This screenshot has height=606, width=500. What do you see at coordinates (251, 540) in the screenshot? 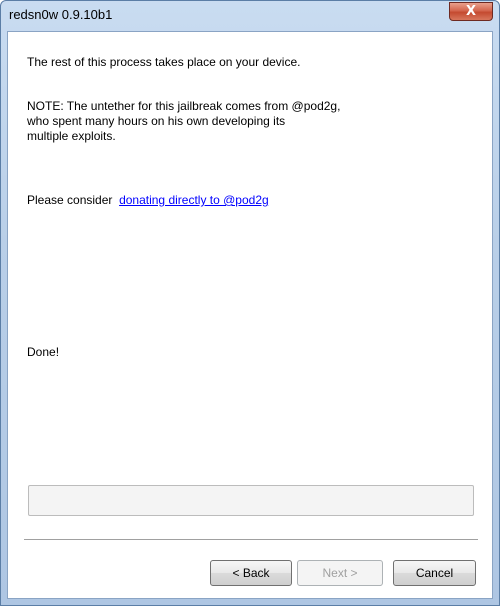
I see `divider` at bounding box center [251, 540].